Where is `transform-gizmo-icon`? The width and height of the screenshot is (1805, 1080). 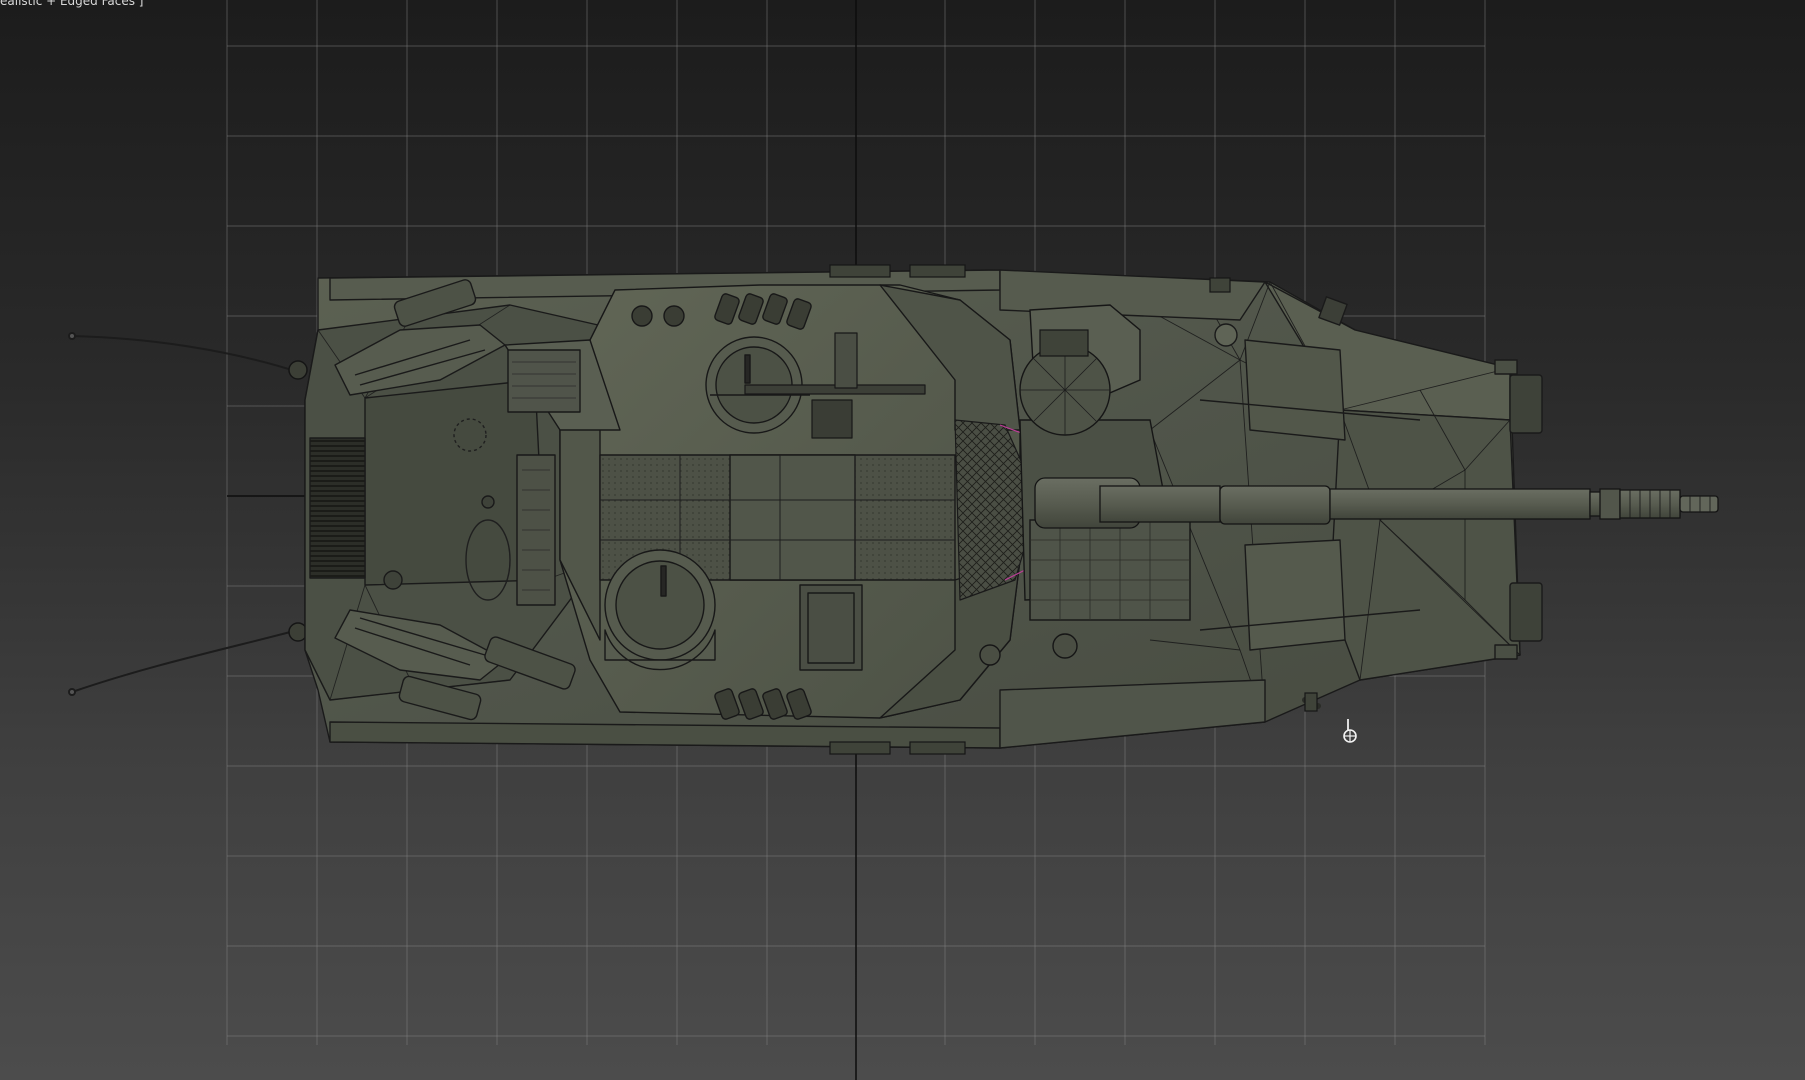 transform-gizmo-icon is located at coordinates (1351, 731).